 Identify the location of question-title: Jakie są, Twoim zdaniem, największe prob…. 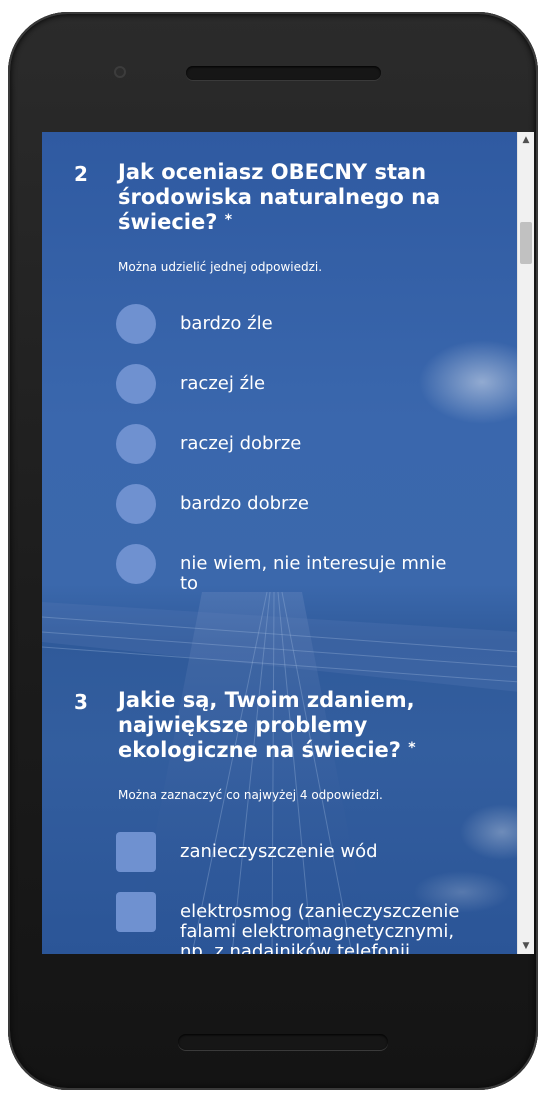
(298, 725).